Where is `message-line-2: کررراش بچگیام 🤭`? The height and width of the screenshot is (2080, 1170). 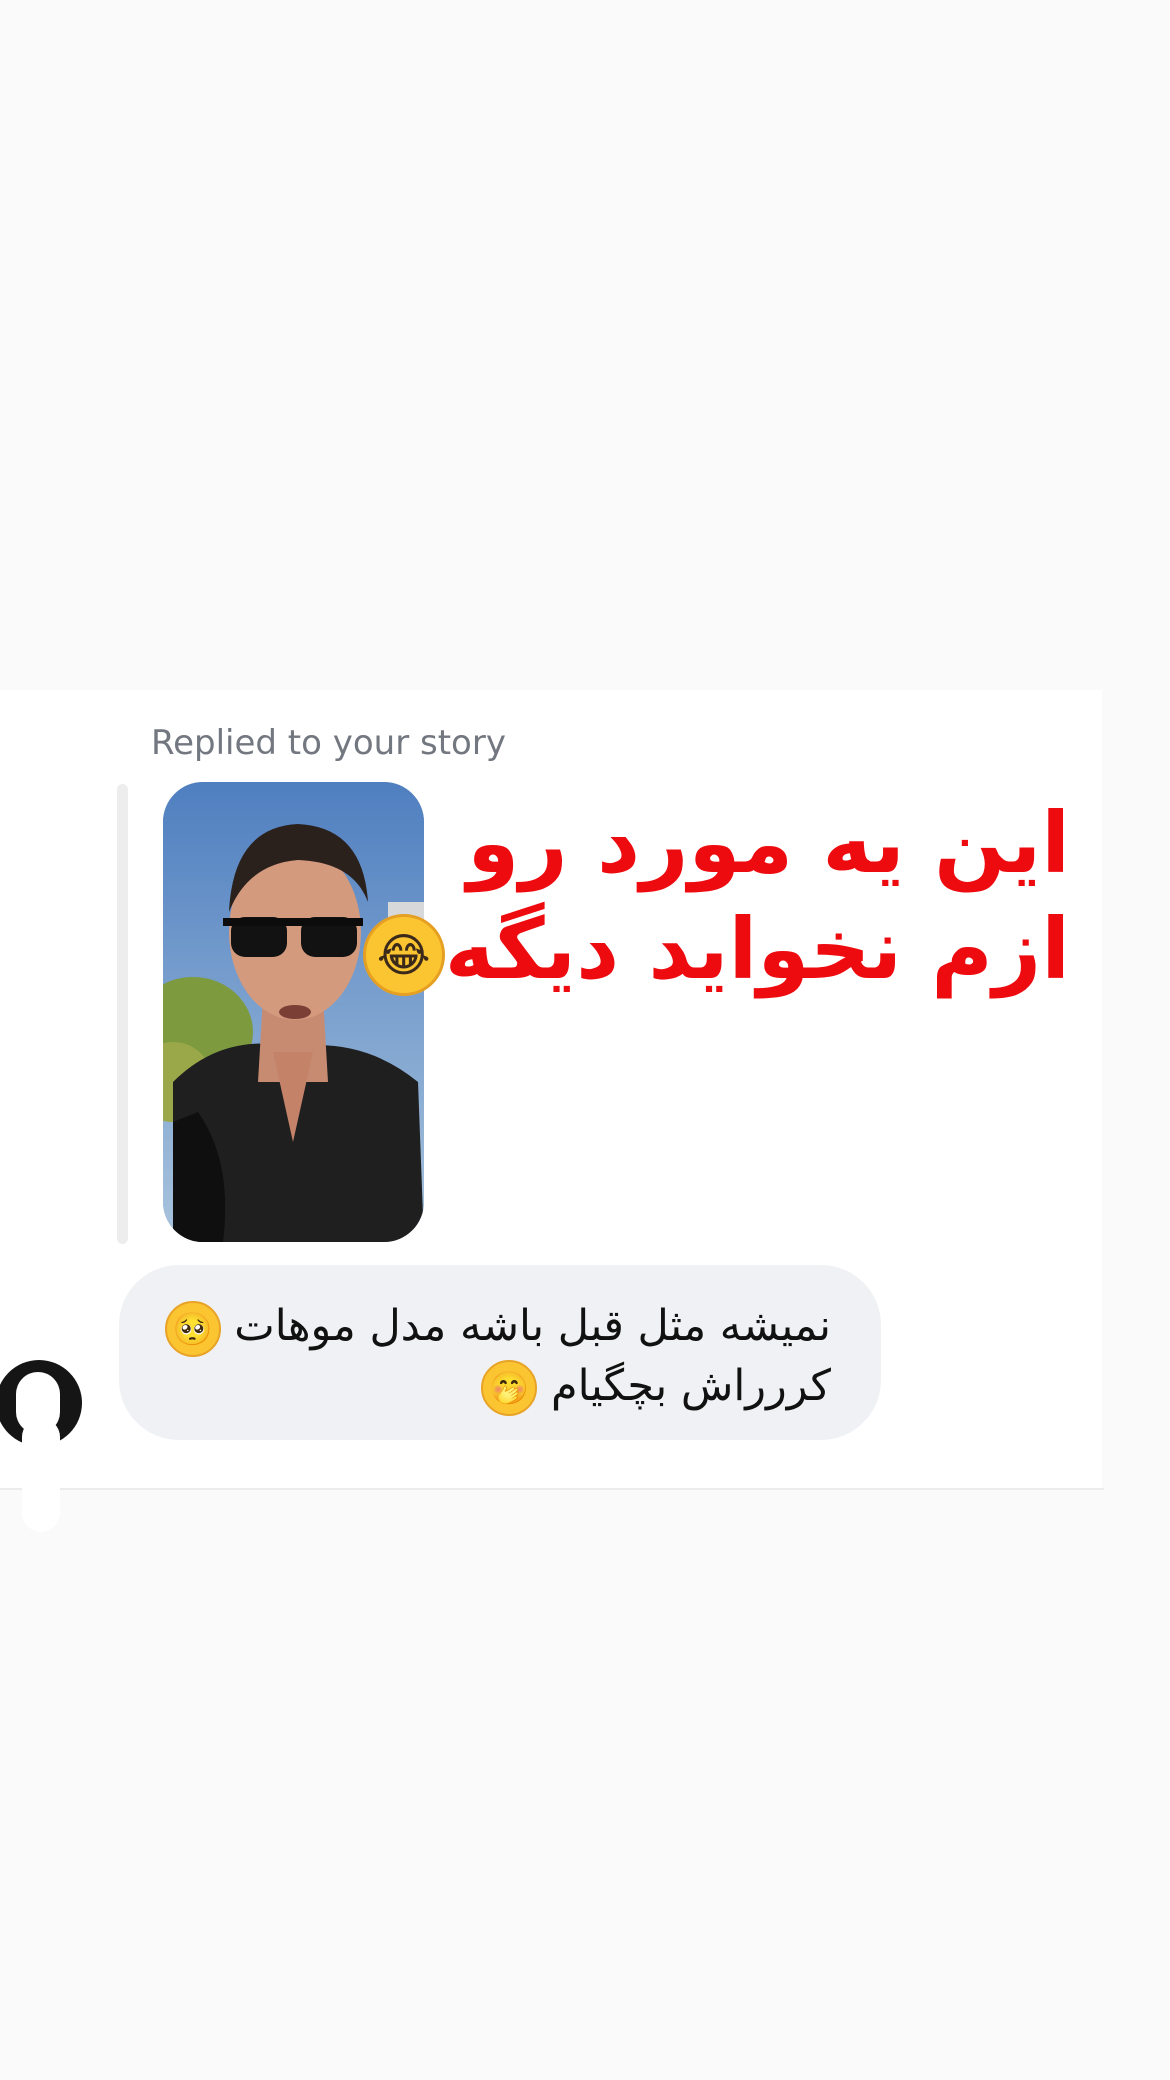
message-line-2: کررراش بچگیام 🤭 is located at coordinates (491, 1386).